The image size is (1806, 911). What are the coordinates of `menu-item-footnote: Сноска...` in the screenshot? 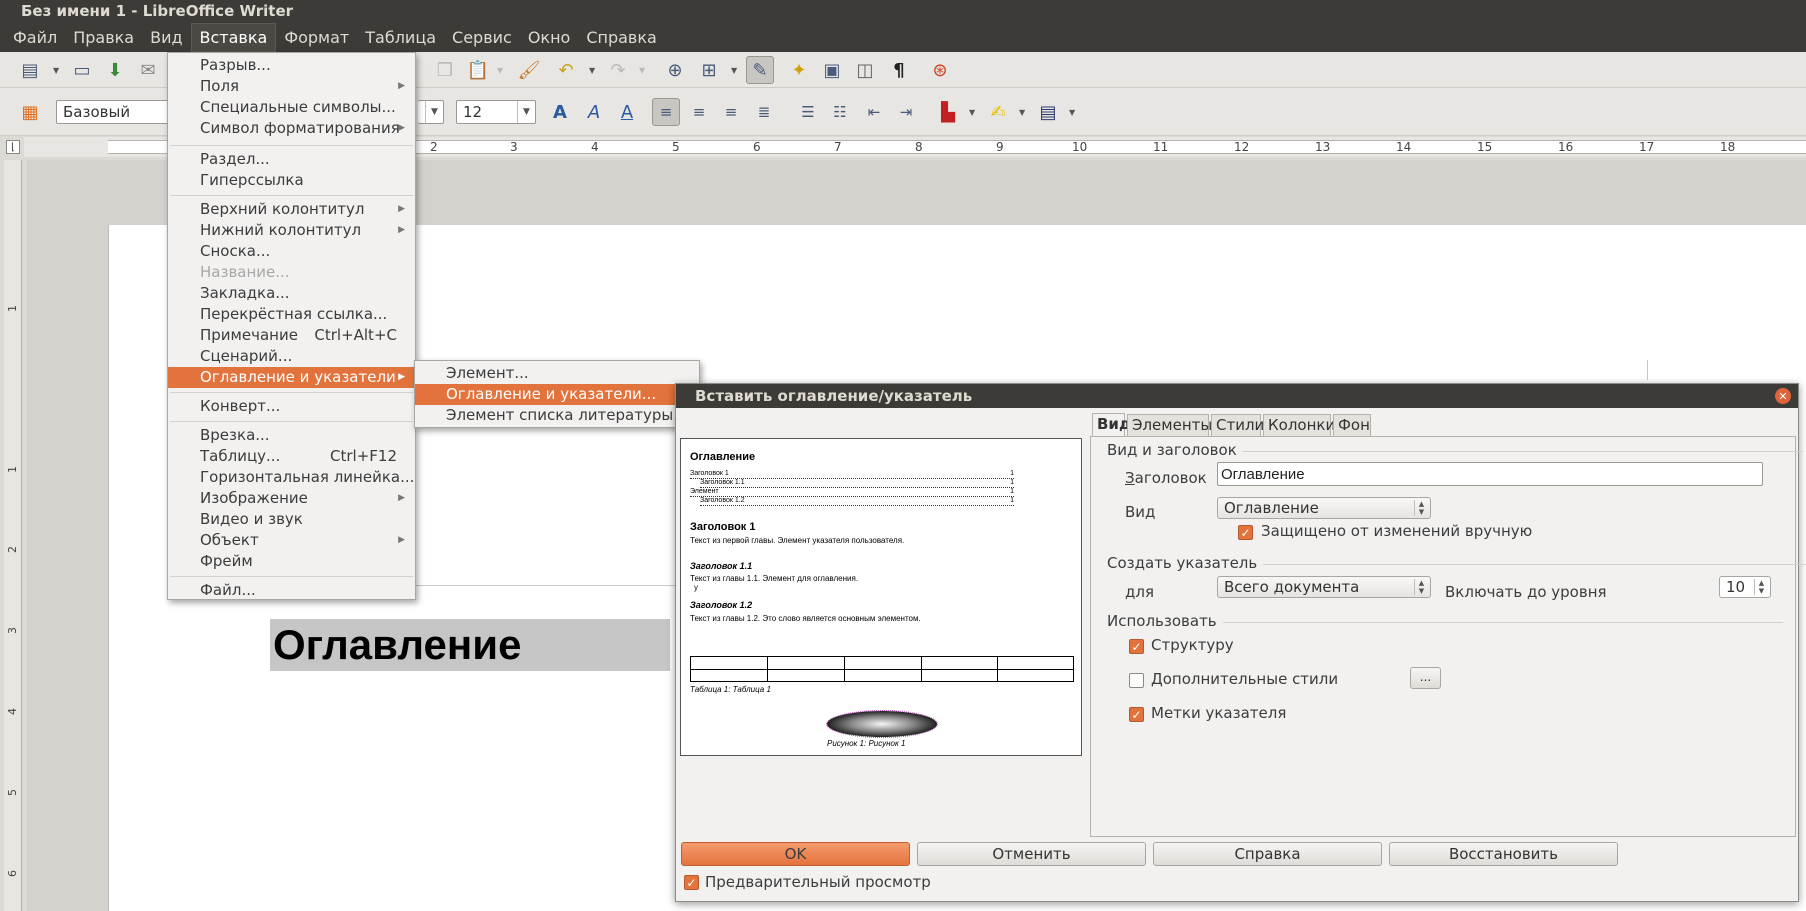 It's located at (291, 251).